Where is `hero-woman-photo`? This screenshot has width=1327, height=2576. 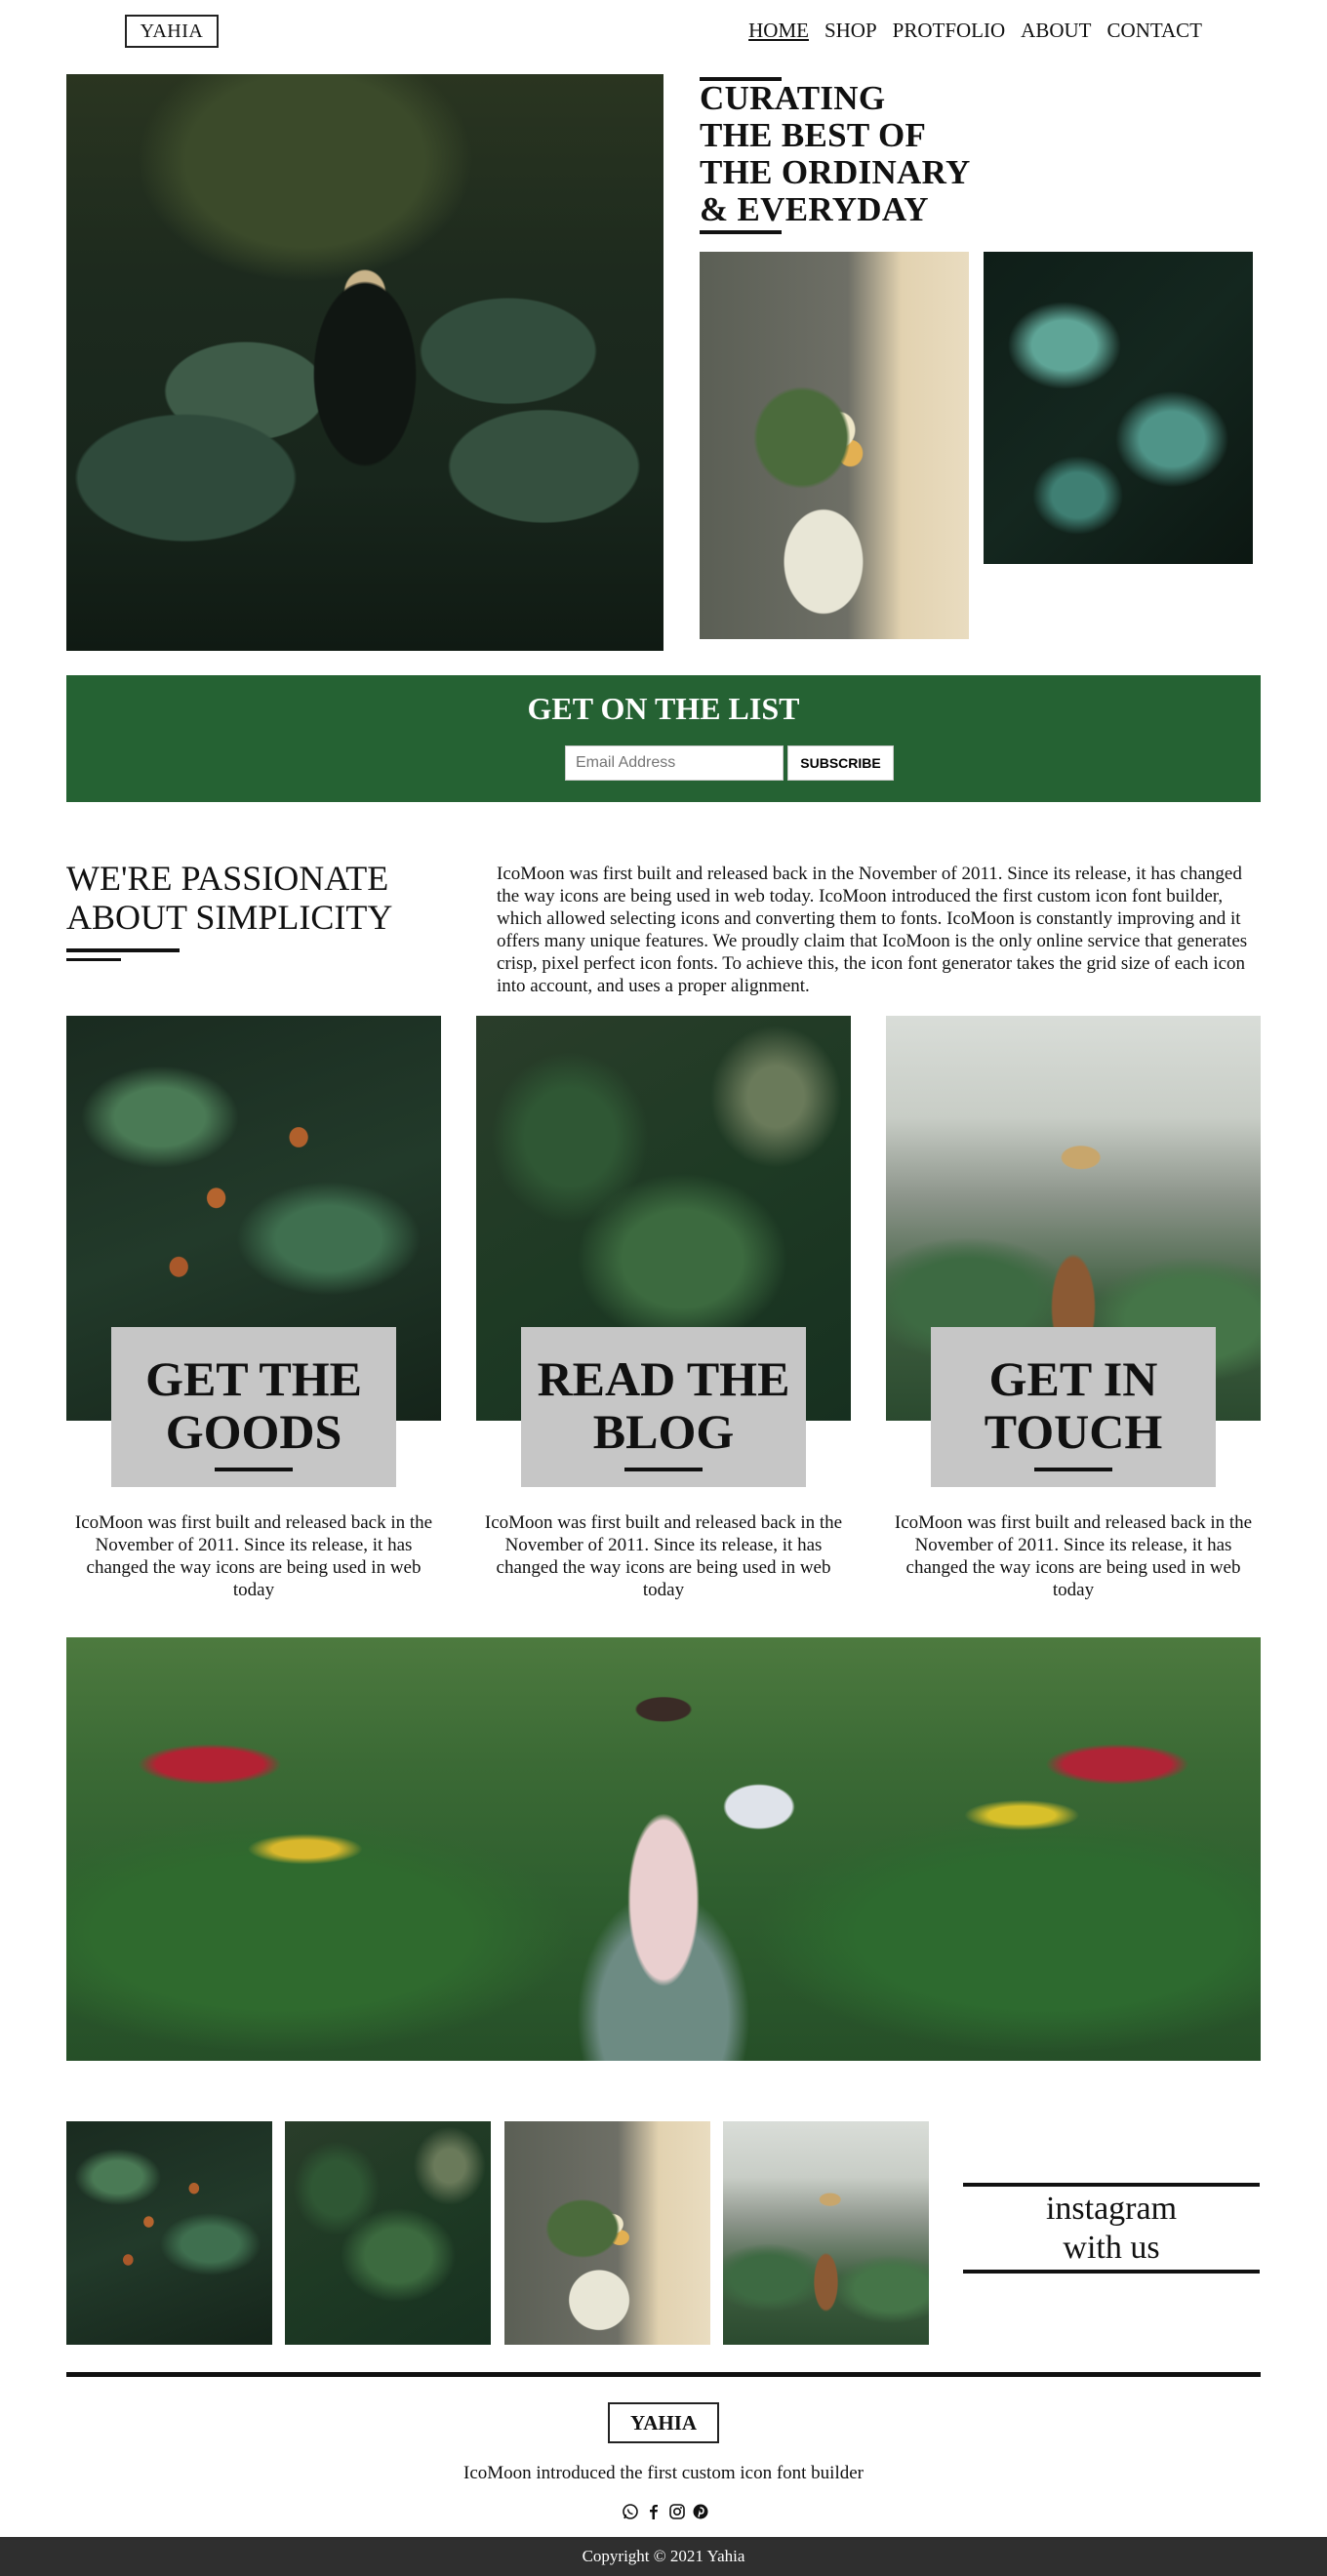
hero-woman-photo is located at coordinates (365, 362).